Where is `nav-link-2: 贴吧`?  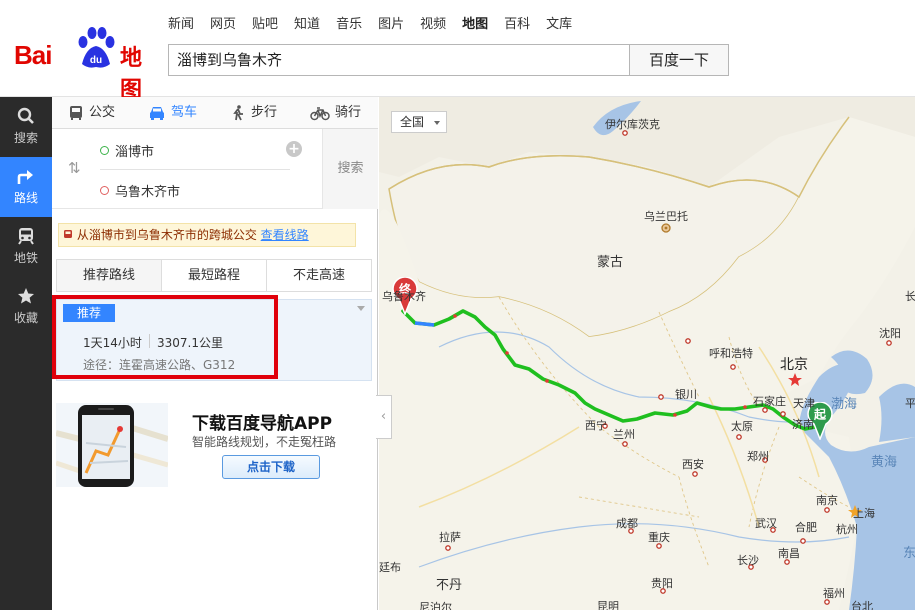
nav-link-2: 贴吧 is located at coordinates (265, 25).